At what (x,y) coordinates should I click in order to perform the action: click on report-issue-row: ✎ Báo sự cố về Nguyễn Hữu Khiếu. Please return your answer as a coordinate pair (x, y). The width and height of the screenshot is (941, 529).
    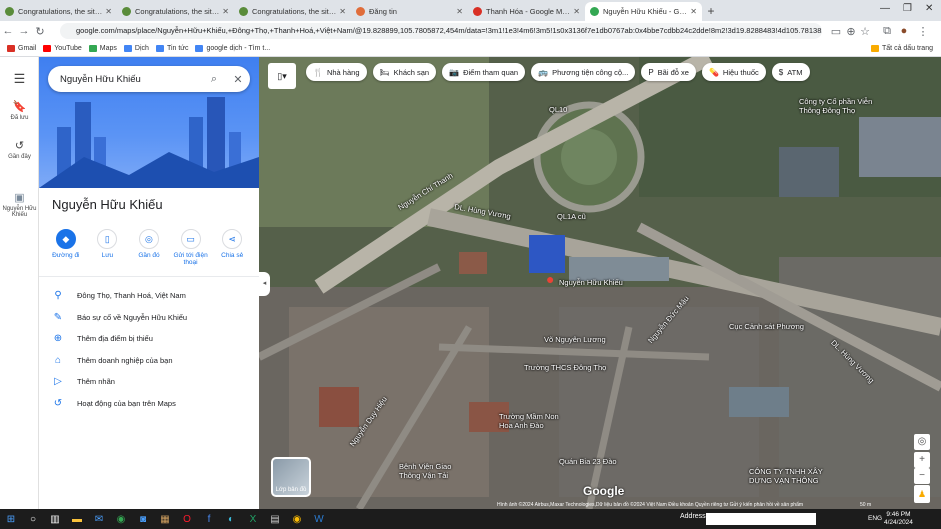
    Looking at the image, I should click on (149, 317).